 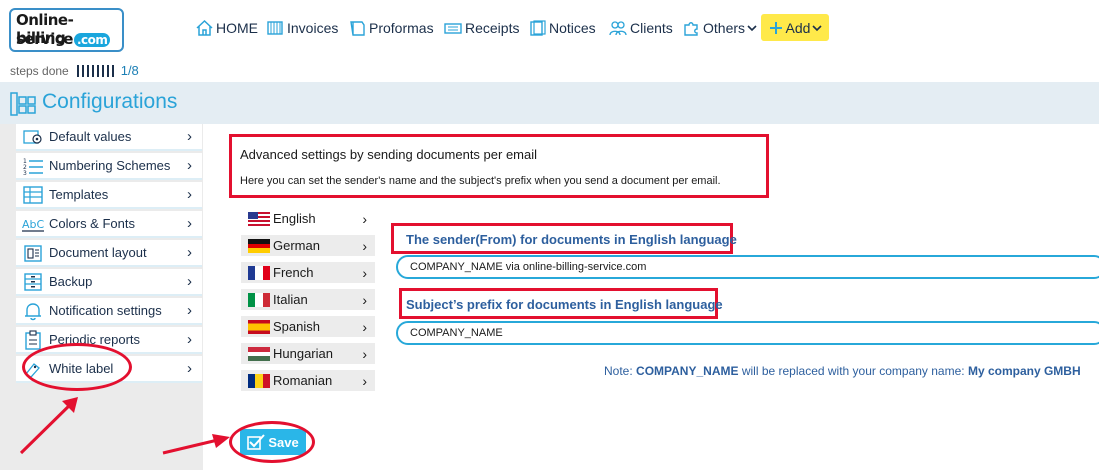 I want to click on nav-others: Others, so click(x=720, y=28).